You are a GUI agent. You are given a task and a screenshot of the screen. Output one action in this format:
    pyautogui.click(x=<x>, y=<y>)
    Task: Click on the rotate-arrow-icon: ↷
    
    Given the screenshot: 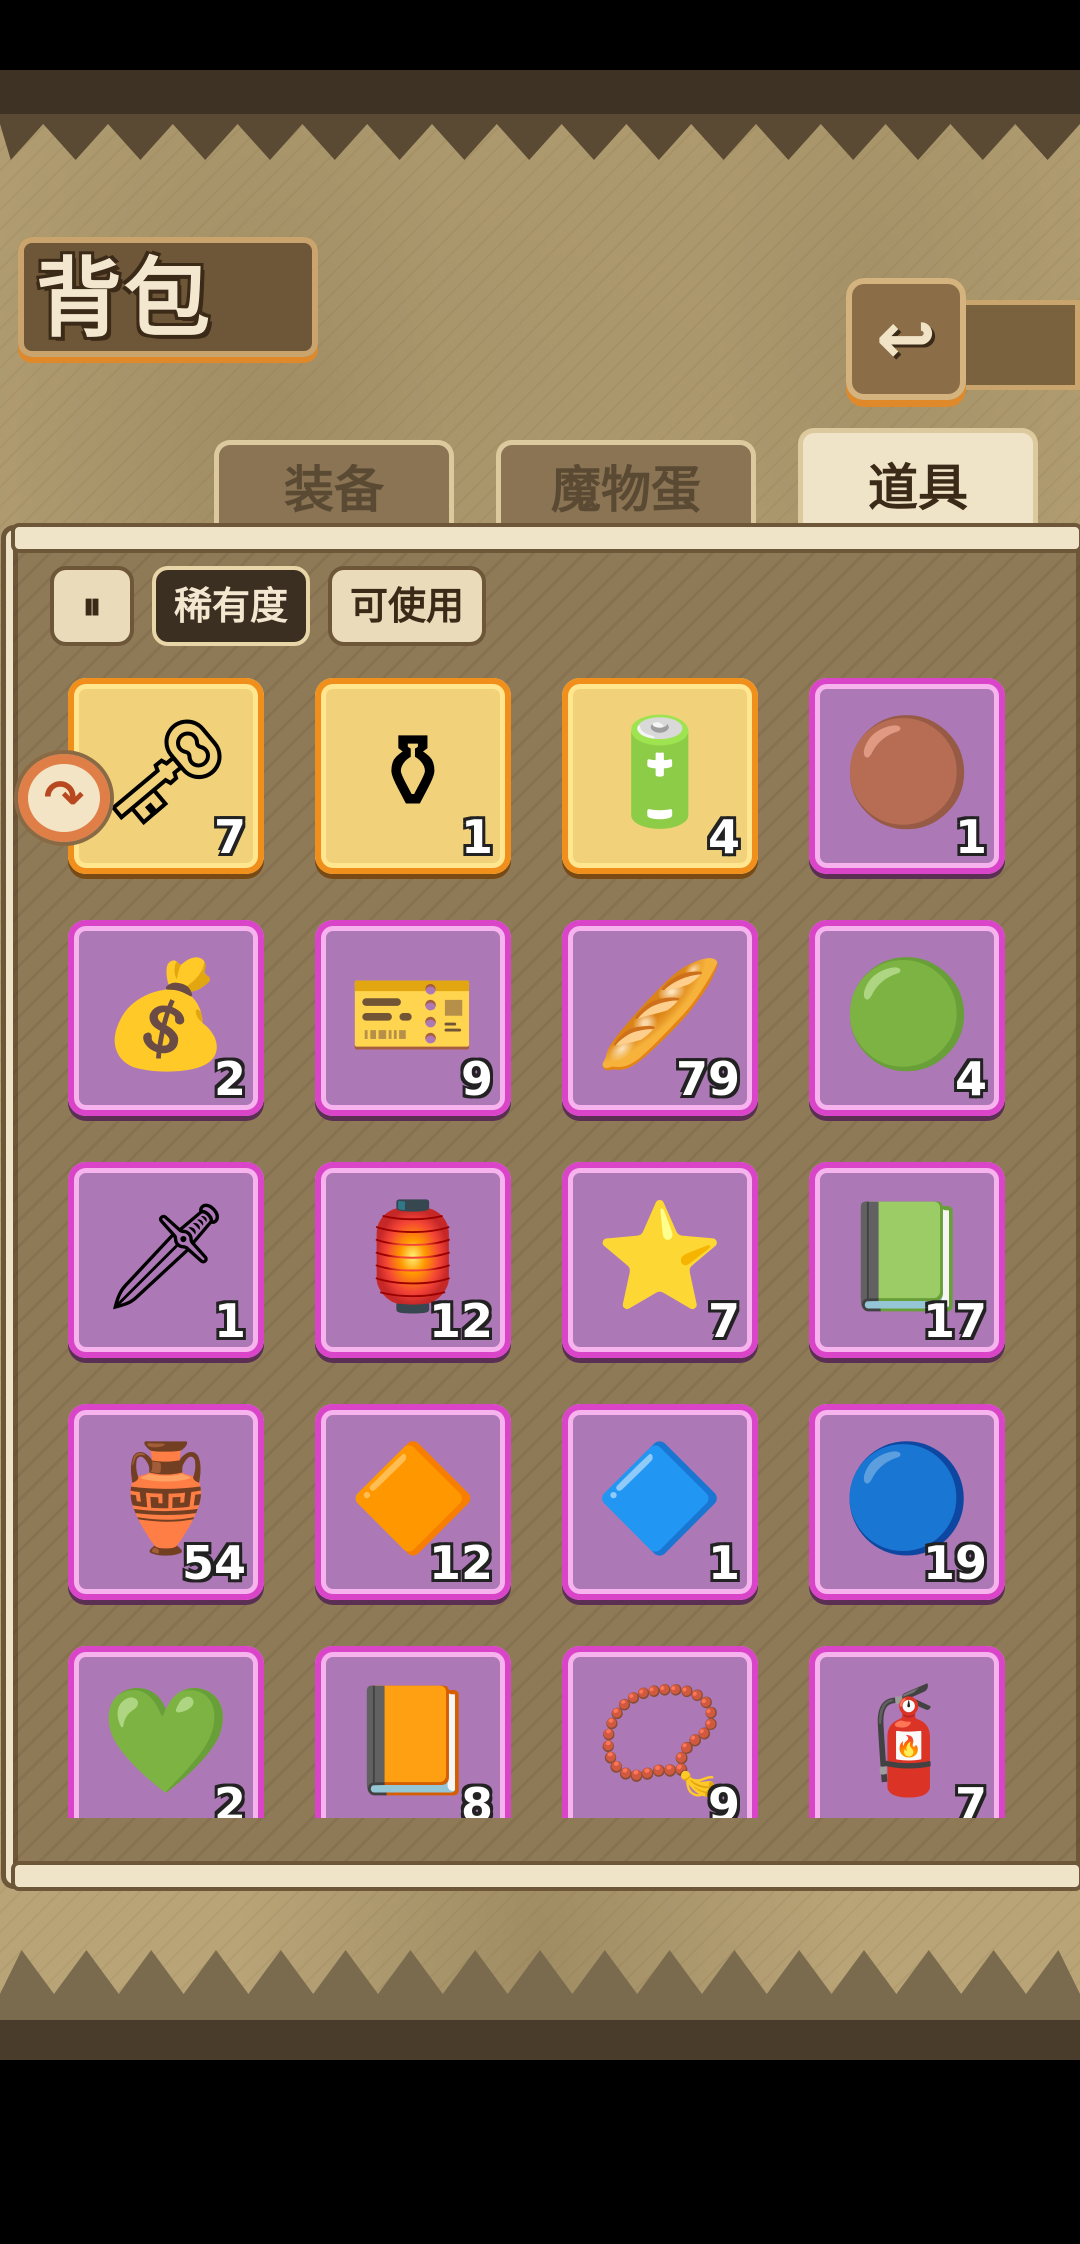 What is the action you would take?
    pyautogui.click(x=64, y=798)
    